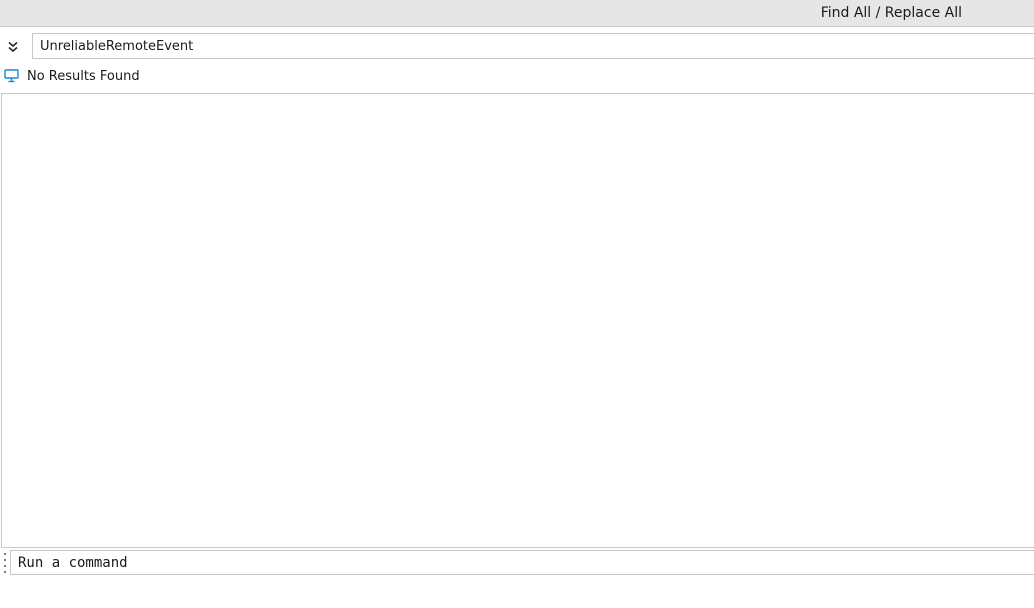  I want to click on search-input, so click(533, 46).